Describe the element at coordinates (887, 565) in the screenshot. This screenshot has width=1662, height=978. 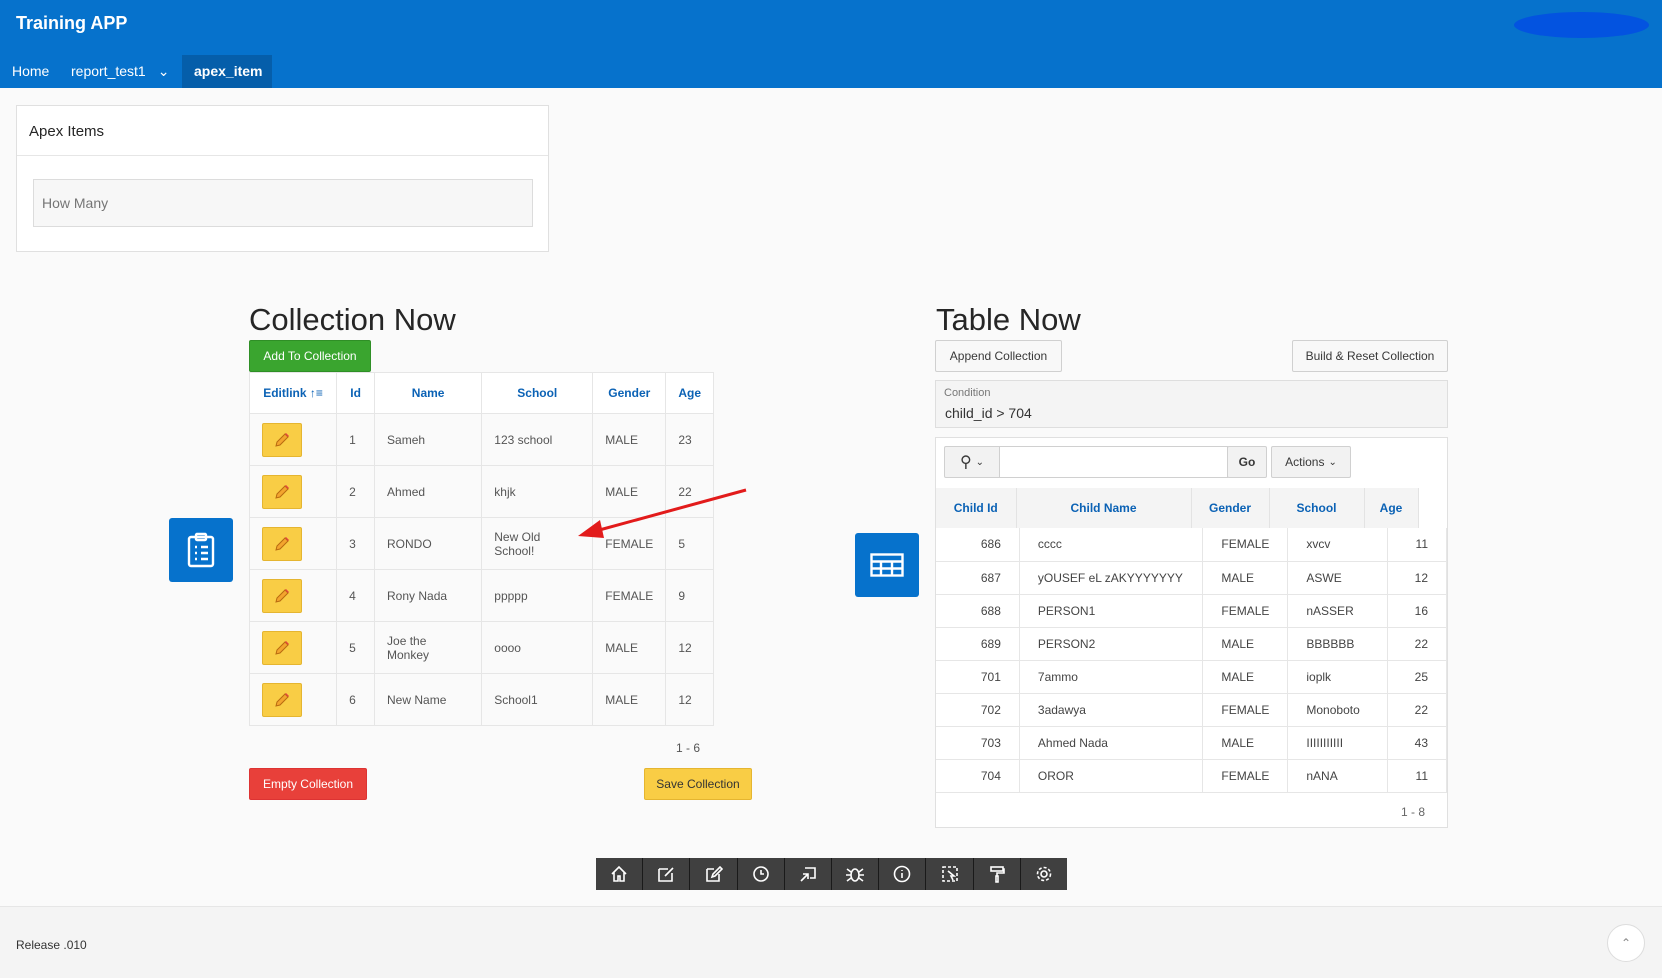
I see `table-icon` at that location.